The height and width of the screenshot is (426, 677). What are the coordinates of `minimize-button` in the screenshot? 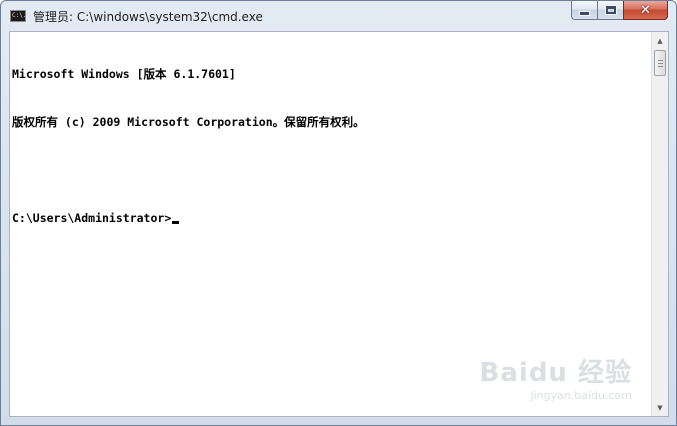 It's located at (584, 10).